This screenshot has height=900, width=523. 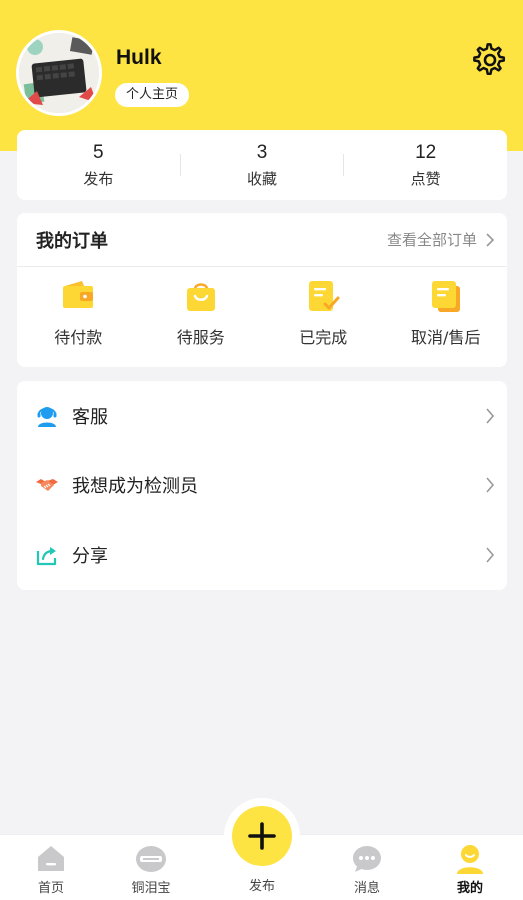 What do you see at coordinates (445, 296) in the screenshot?
I see `cancel-document-icon` at bounding box center [445, 296].